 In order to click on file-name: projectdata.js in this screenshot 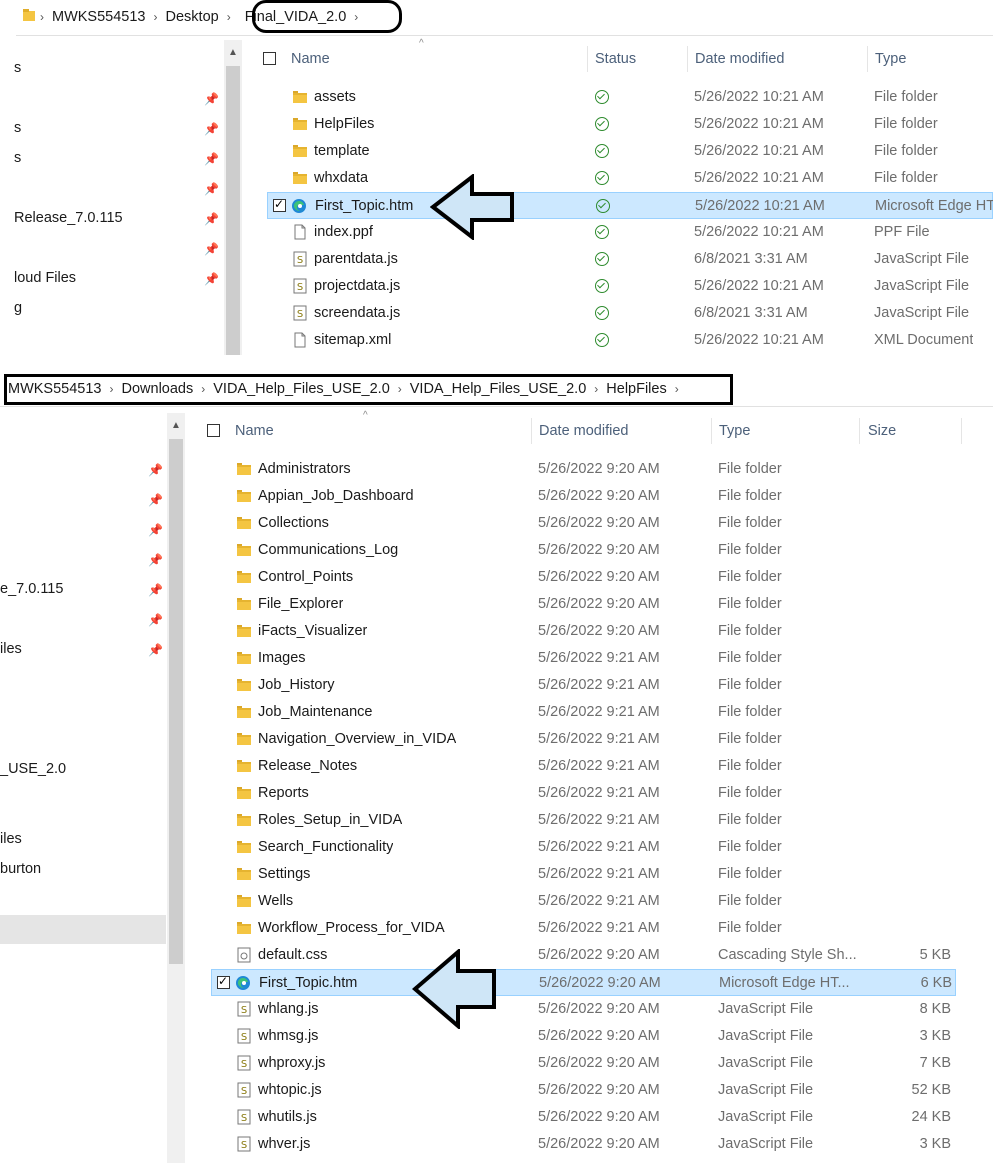, I will do `click(357, 286)`.